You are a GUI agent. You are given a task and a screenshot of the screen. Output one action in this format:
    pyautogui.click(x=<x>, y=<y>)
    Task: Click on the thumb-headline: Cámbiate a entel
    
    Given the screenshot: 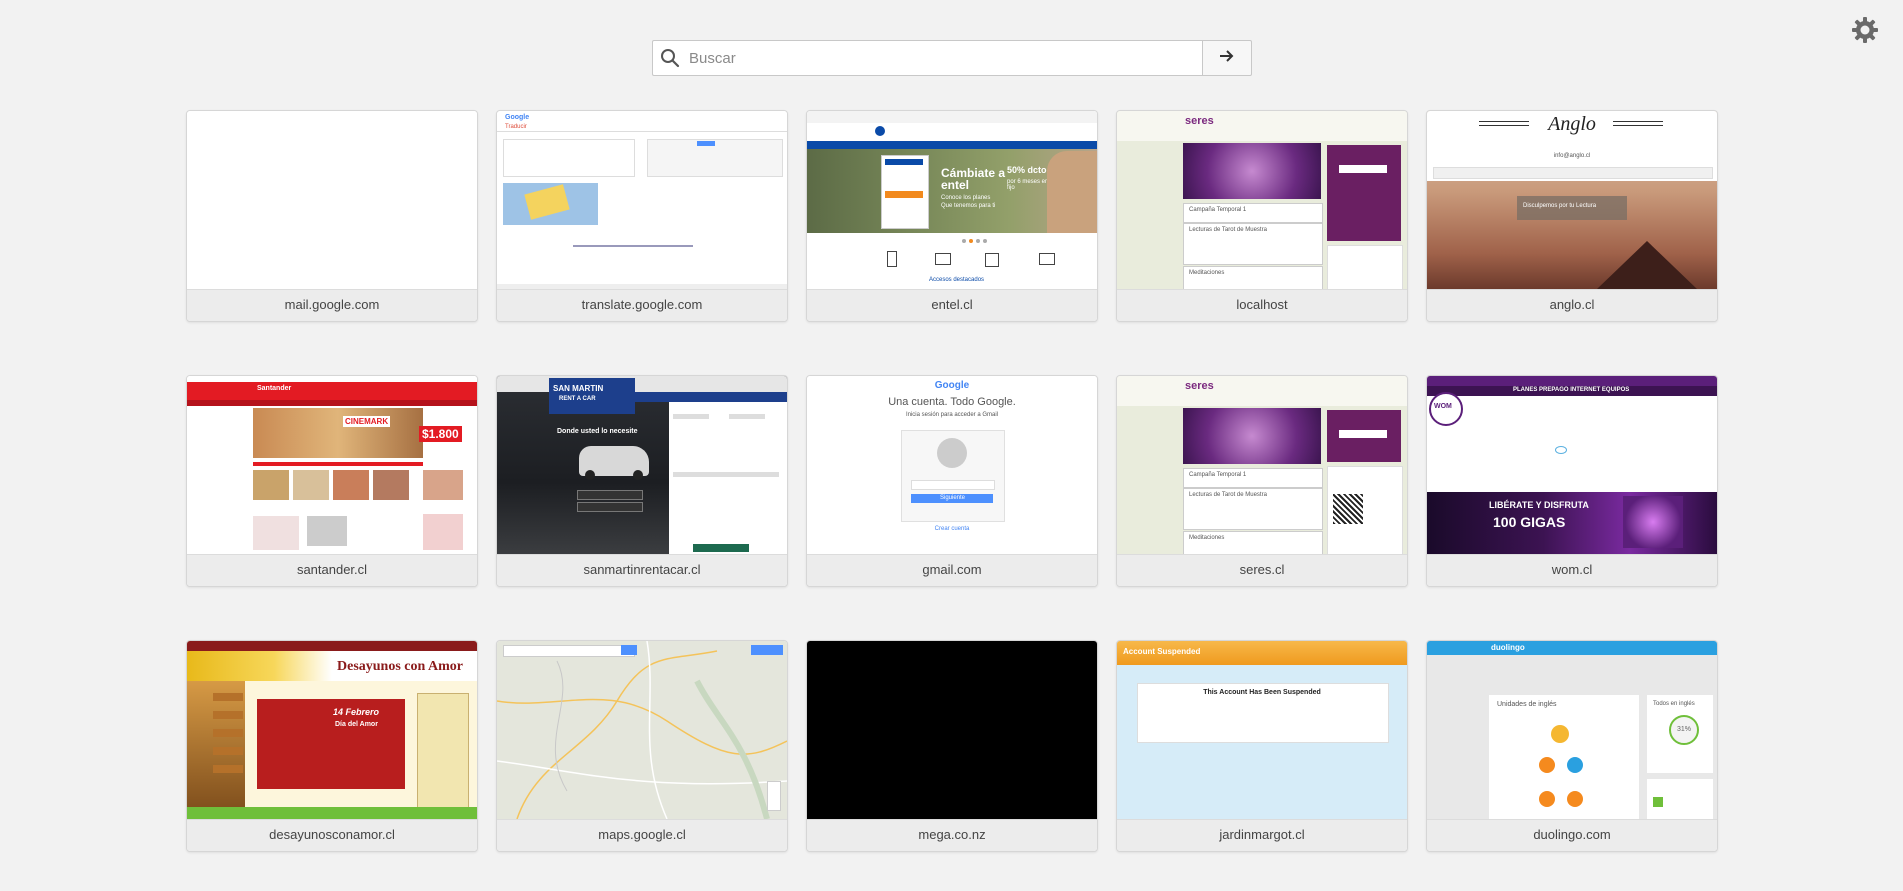 What is the action you would take?
    pyautogui.click(x=973, y=179)
    